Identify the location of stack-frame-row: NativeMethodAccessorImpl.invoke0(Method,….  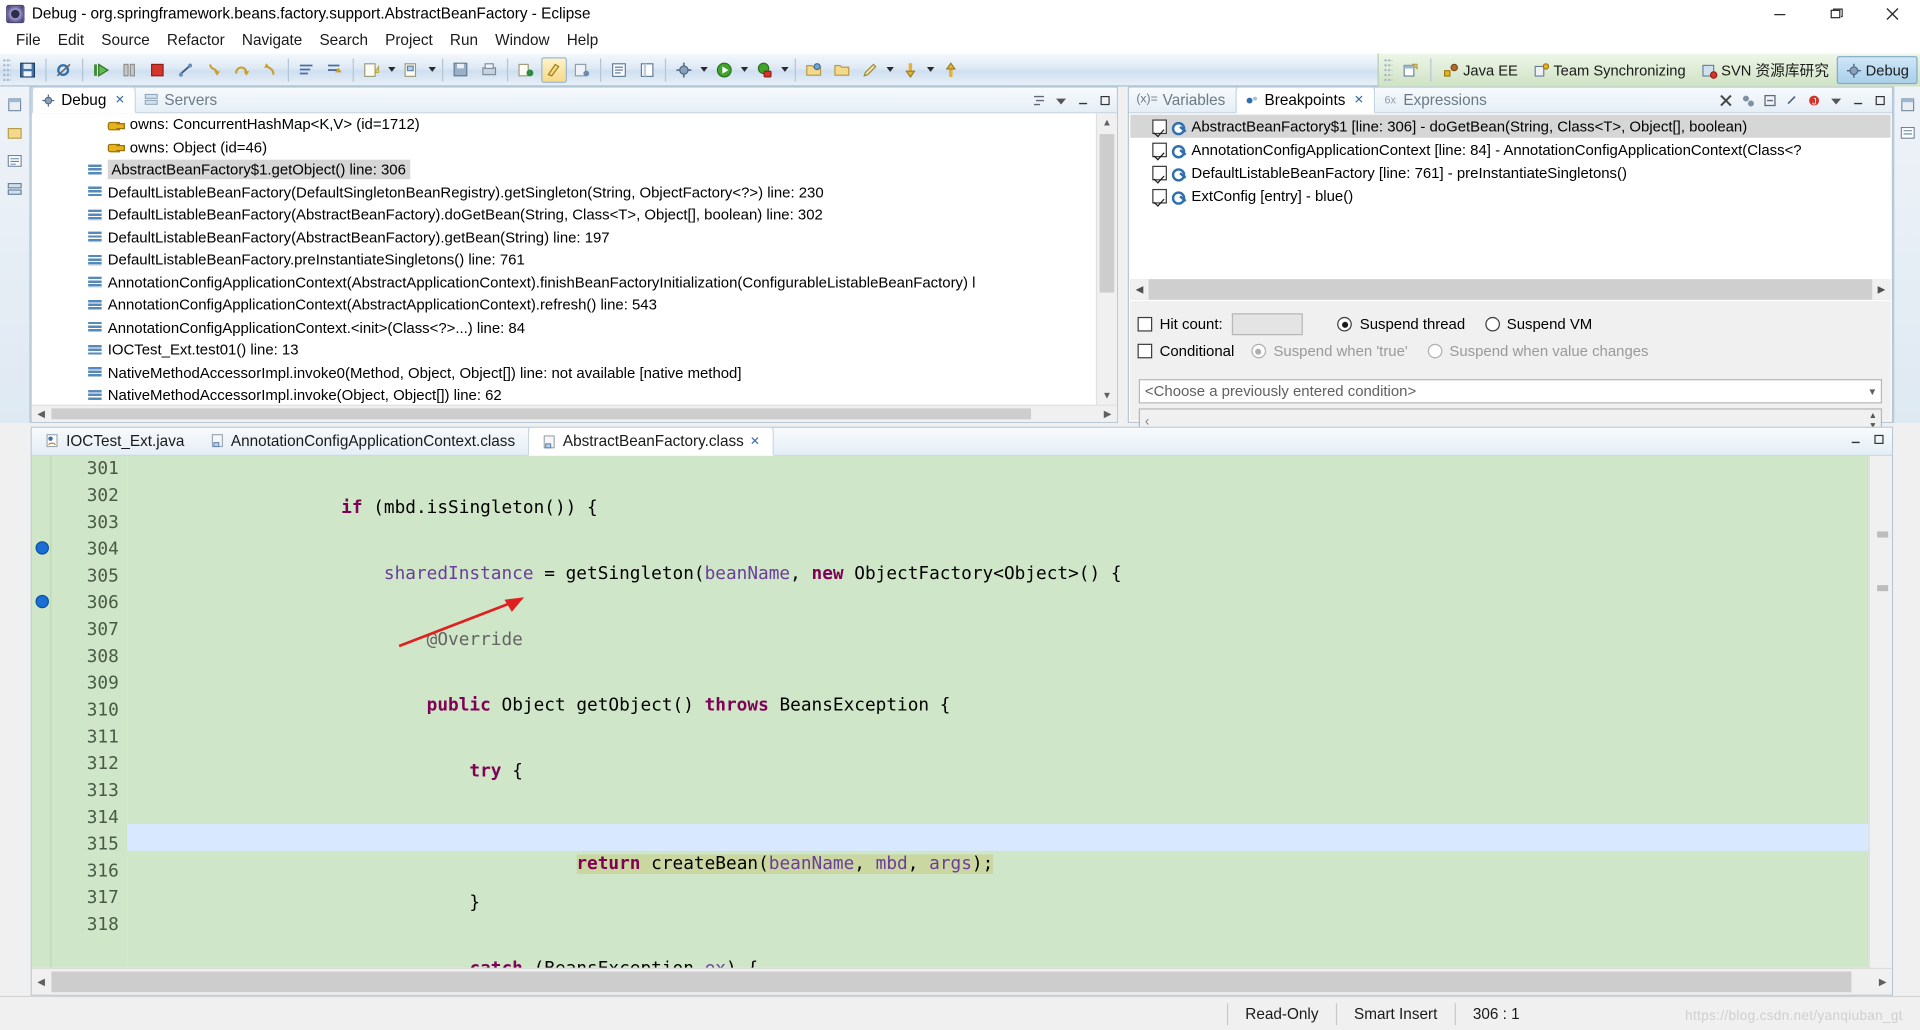
(564, 372).